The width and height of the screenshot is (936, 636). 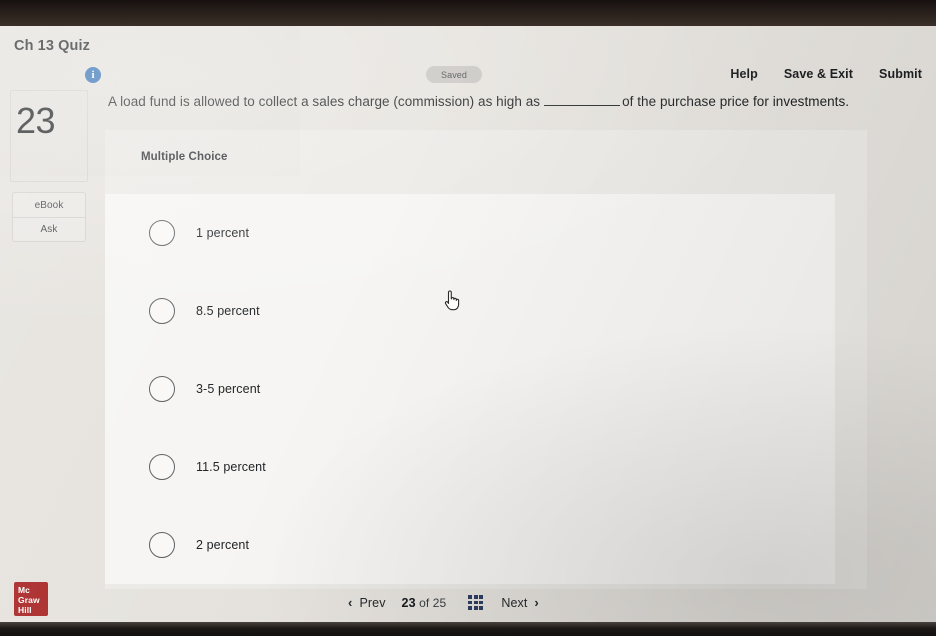 I want to click on quiz-title: Ch 13 Quiz, so click(x=52, y=46).